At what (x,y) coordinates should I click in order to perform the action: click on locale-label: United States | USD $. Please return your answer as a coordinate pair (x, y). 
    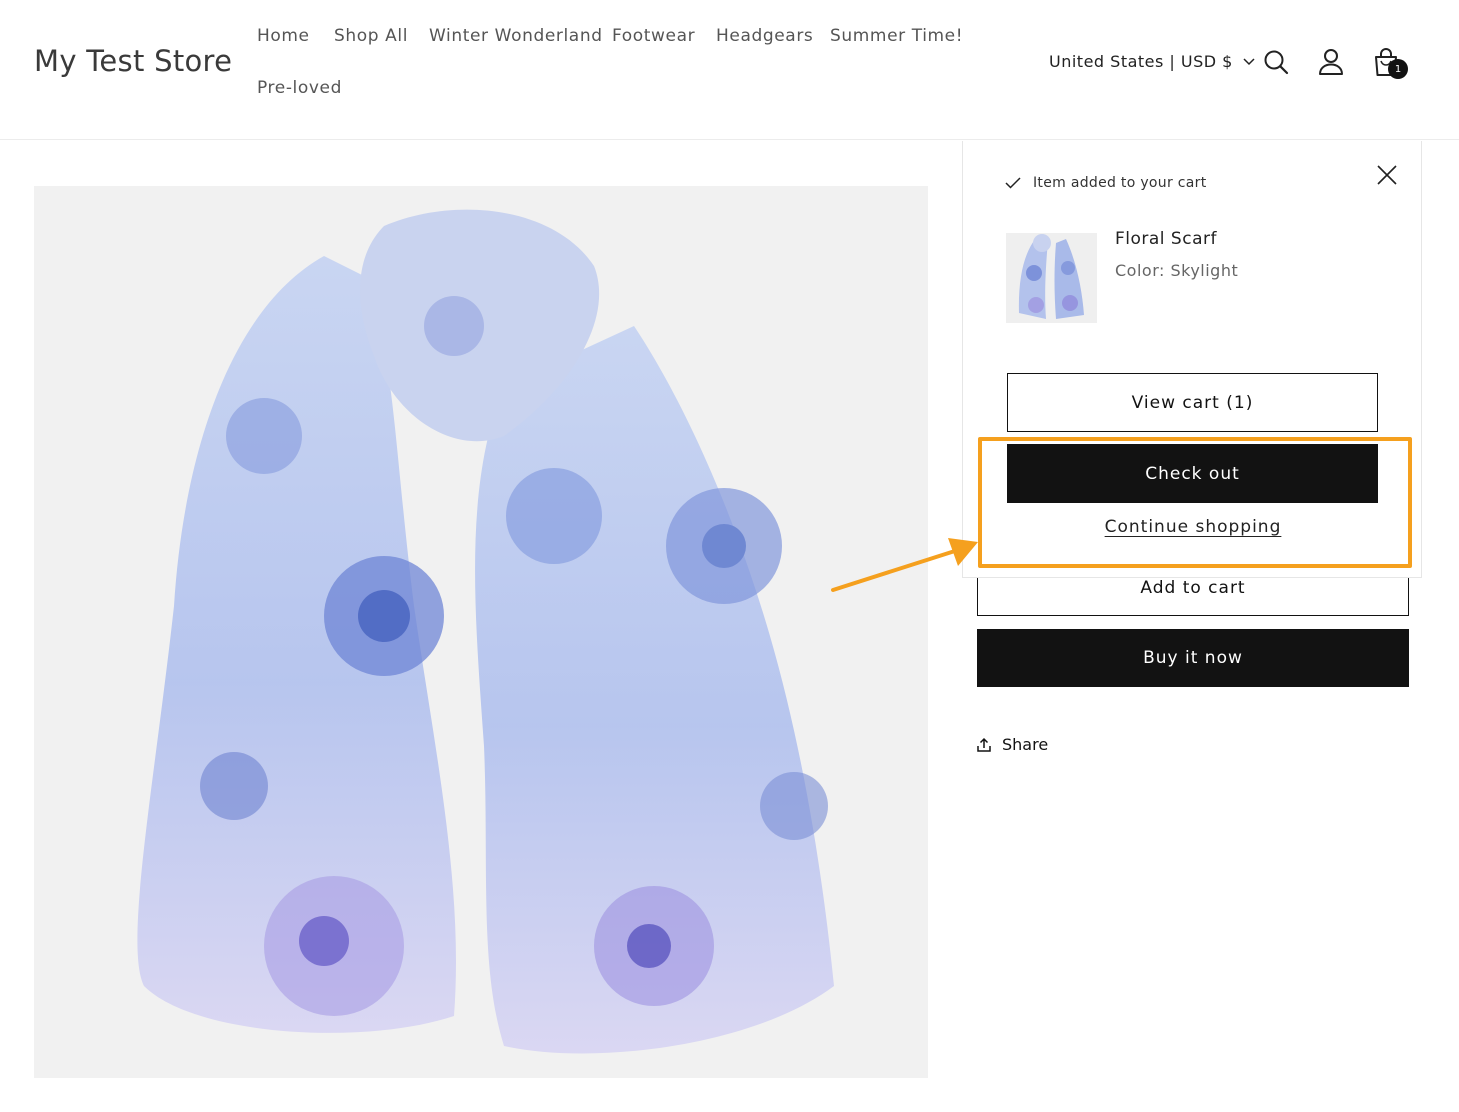
    Looking at the image, I should click on (1141, 61).